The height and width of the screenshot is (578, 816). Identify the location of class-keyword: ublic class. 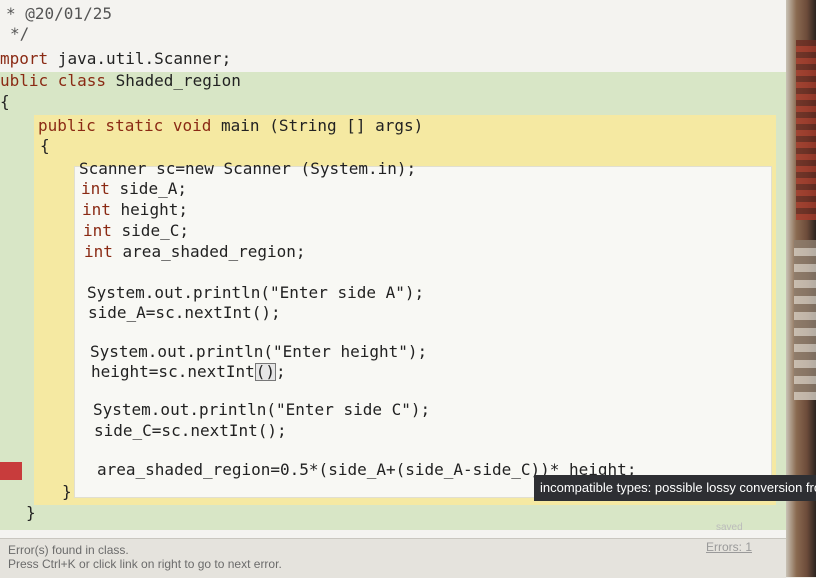
(53, 80).